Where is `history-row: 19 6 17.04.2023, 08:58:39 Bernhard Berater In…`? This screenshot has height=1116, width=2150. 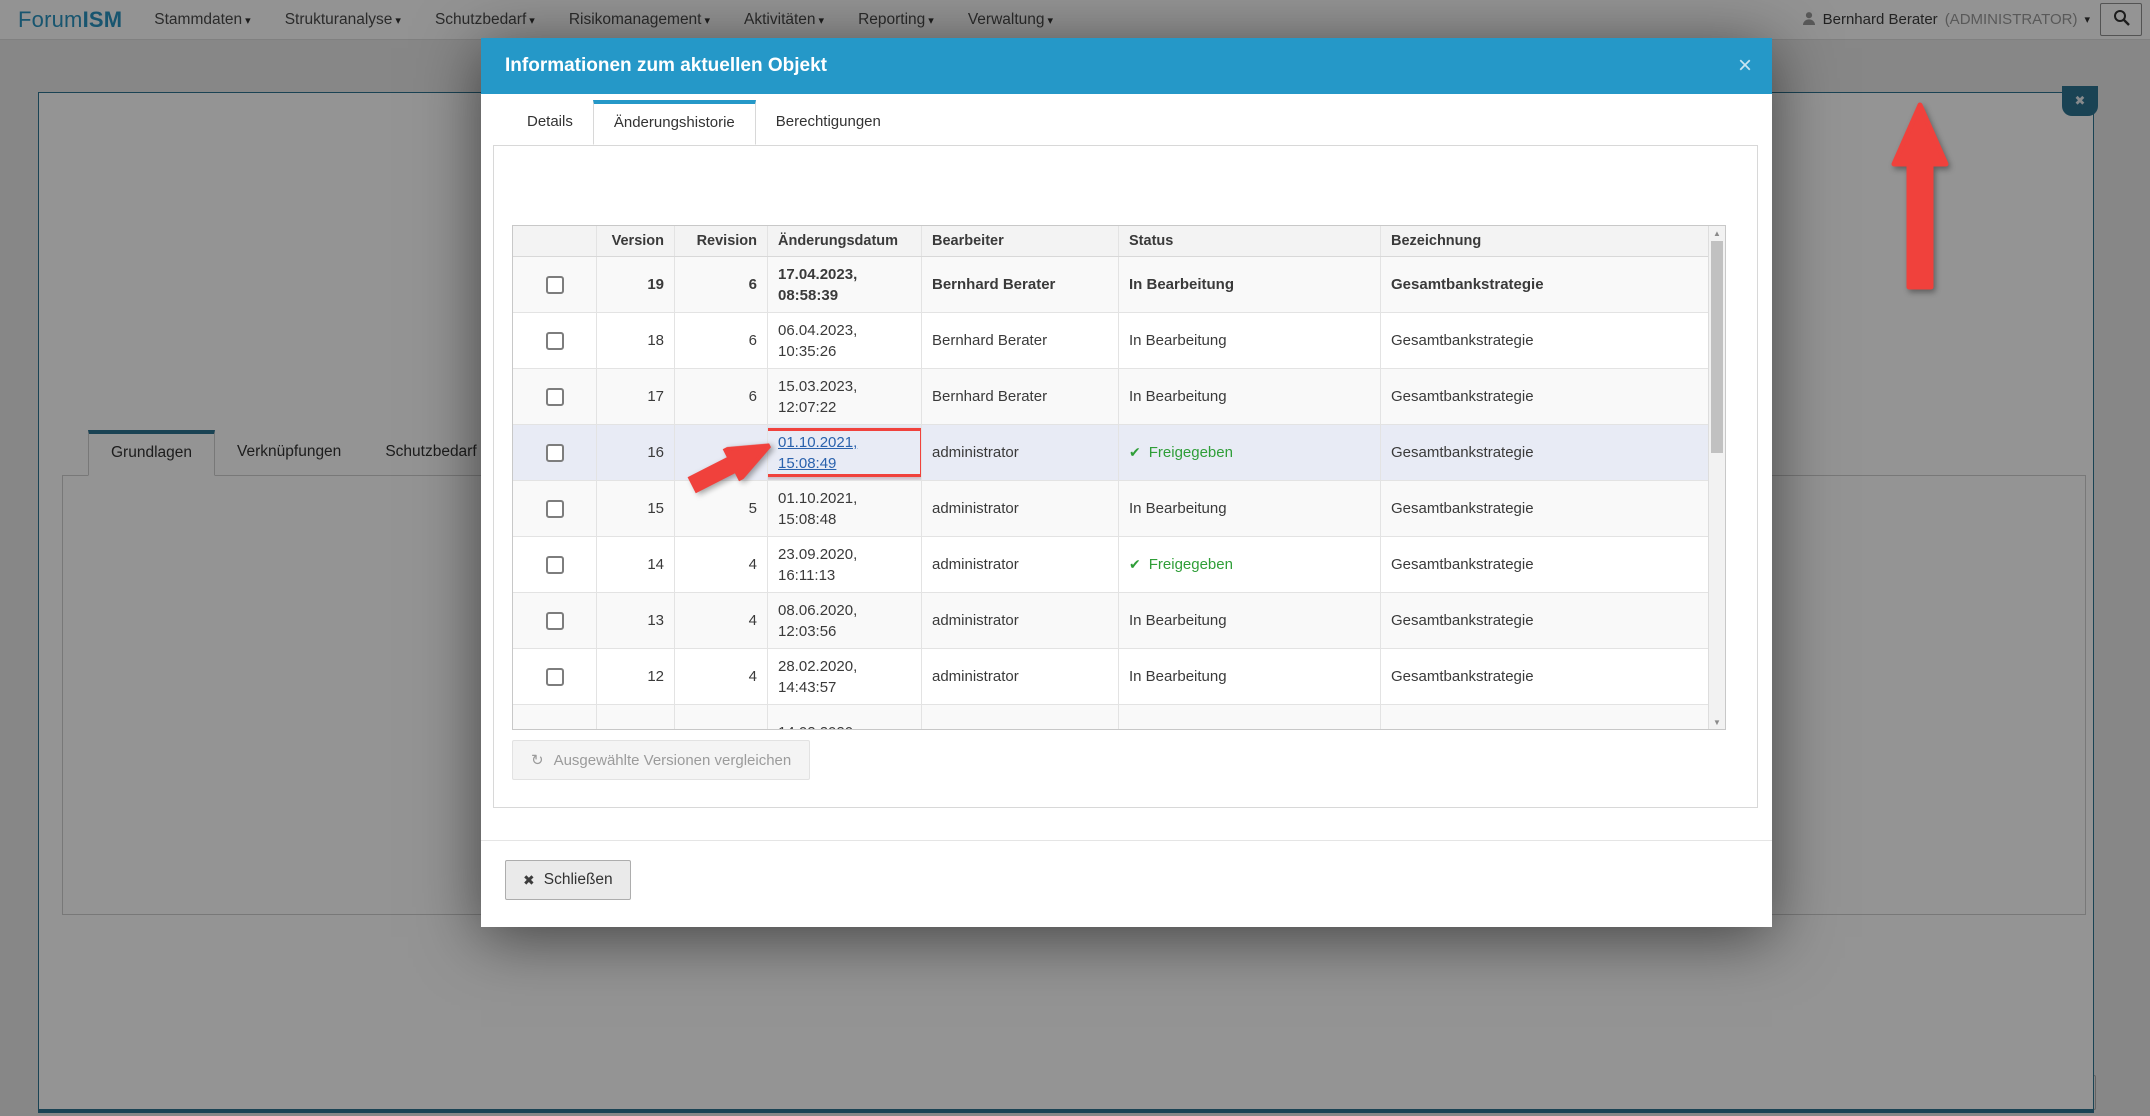
history-row: 19 6 17.04.2023, 08:58:39 Bernhard Berater In… is located at coordinates (1119, 285).